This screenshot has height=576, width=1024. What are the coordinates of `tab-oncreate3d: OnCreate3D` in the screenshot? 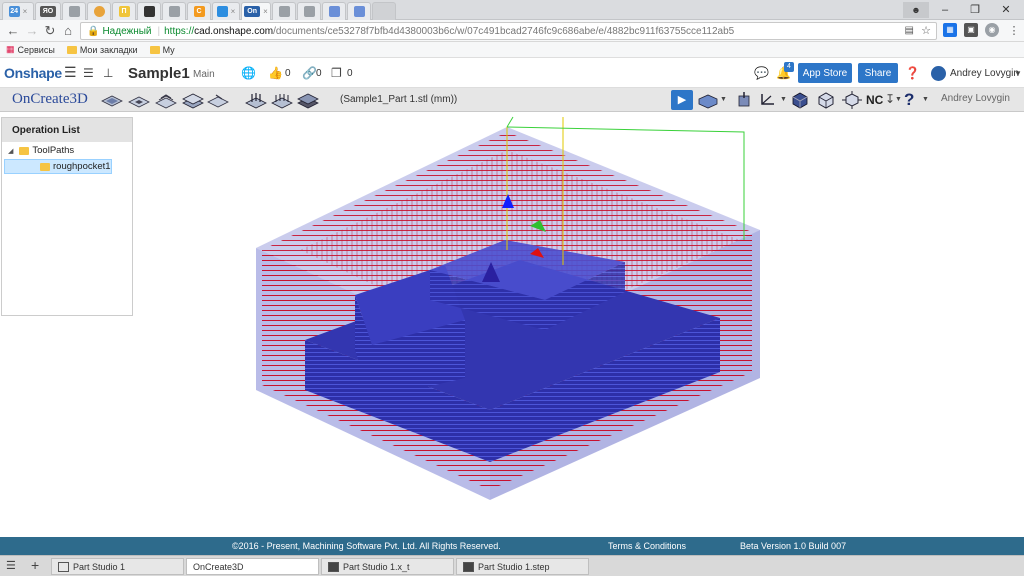 It's located at (252, 566).